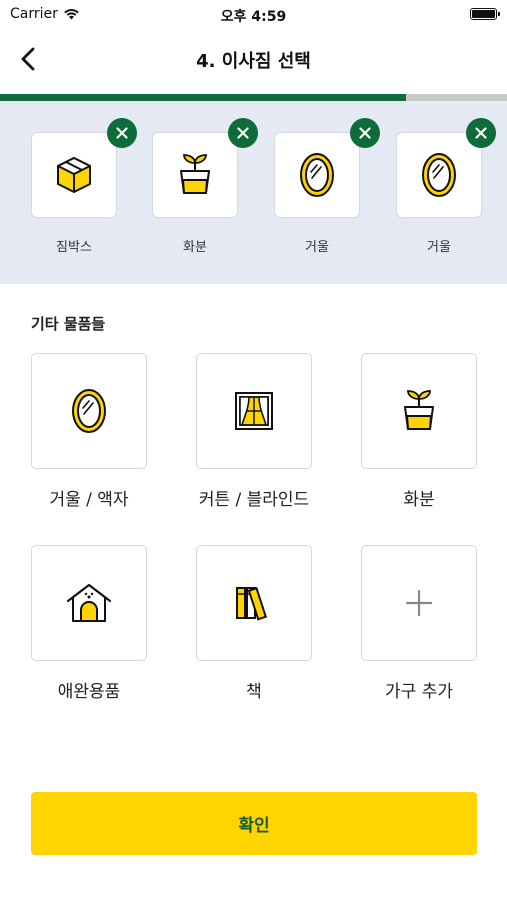 This screenshot has height=900, width=507. I want to click on plus-icon, so click(419, 603).